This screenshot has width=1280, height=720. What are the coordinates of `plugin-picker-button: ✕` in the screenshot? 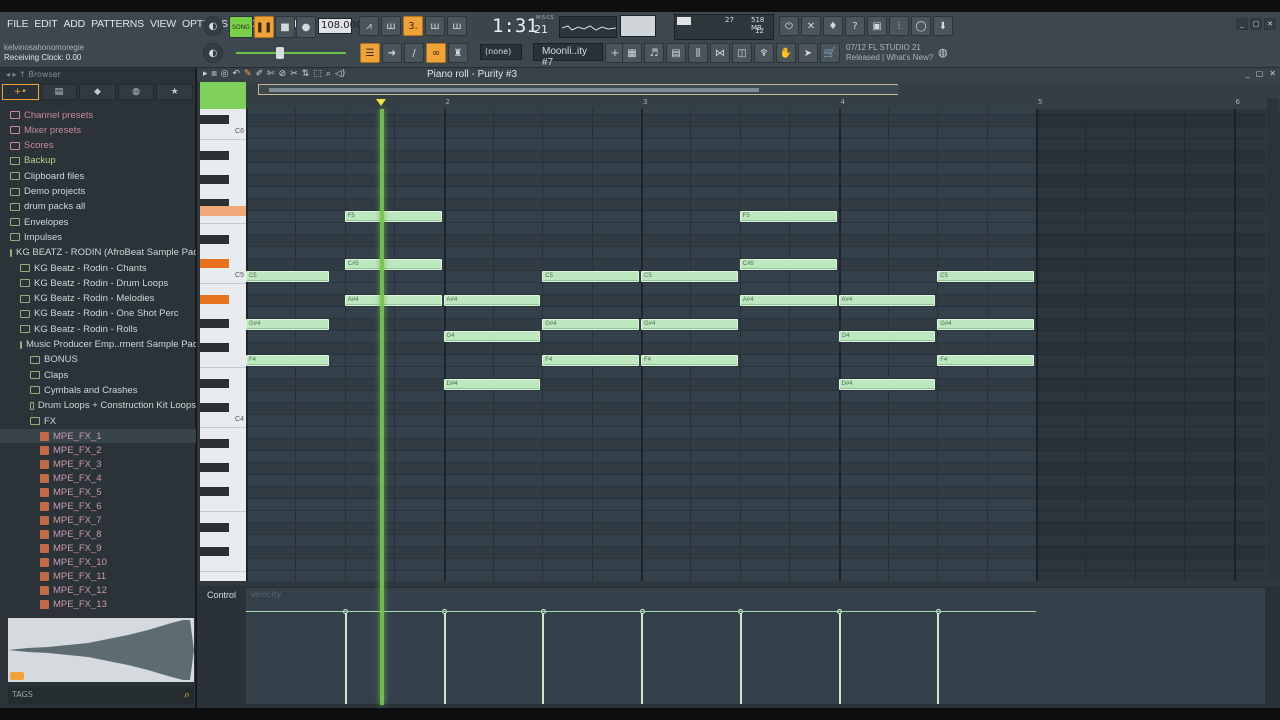 It's located at (811, 26).